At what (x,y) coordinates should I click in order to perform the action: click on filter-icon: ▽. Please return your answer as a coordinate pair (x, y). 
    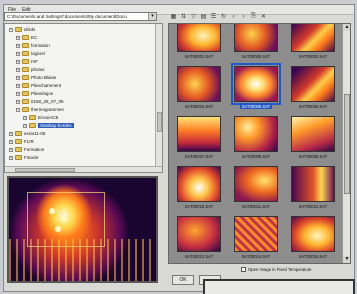
    Looking at the image, I should click on (193, 16).